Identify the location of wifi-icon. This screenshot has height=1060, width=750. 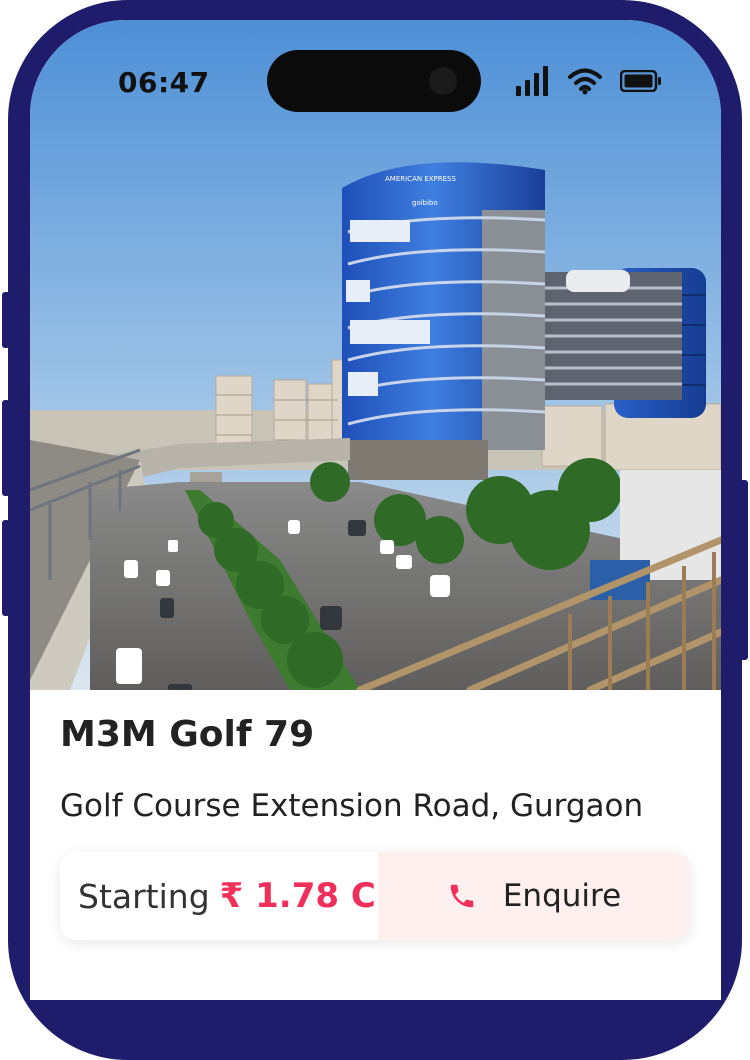
(585, 81).